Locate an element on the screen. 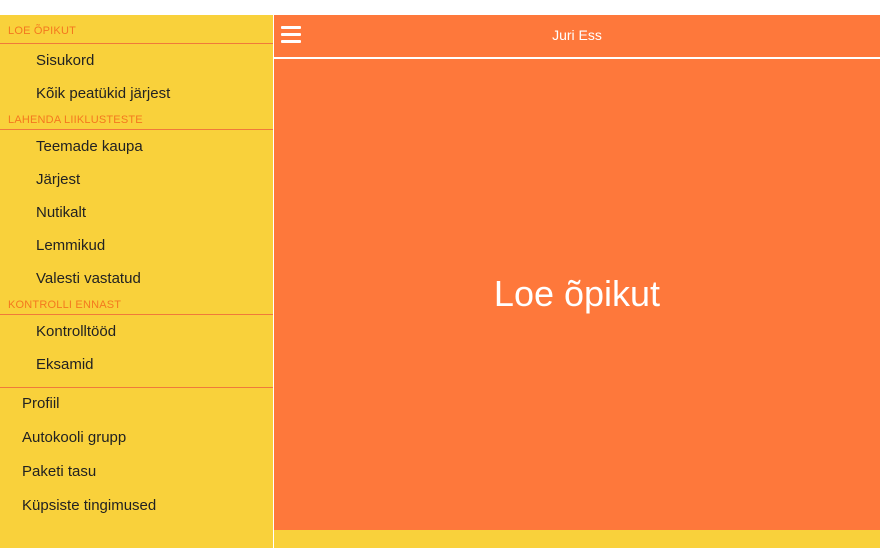 The width and height of the screenshot is (880, 548). page-title: Loe õpikut is located at coordinates (577, 293).